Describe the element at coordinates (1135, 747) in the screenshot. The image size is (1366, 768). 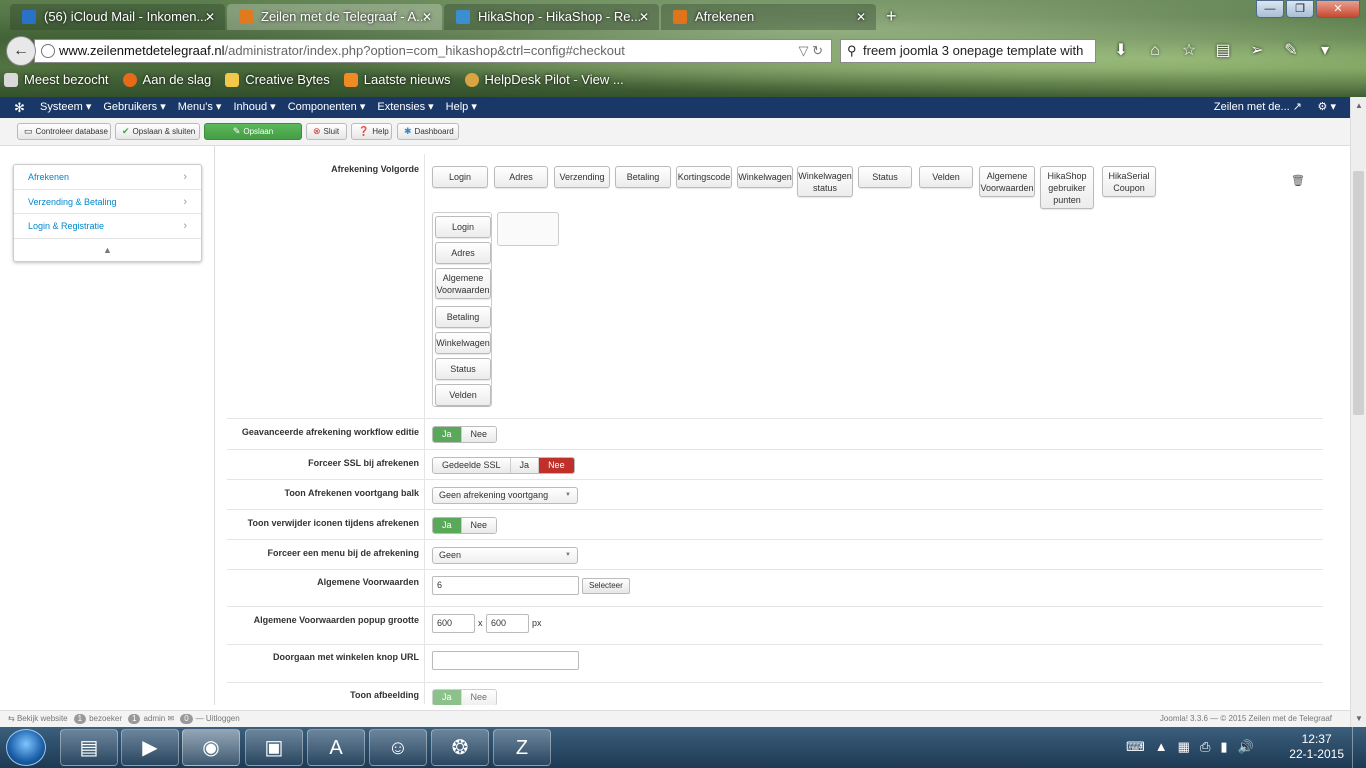
I see `keyboard-icon: ⌨` at that location.